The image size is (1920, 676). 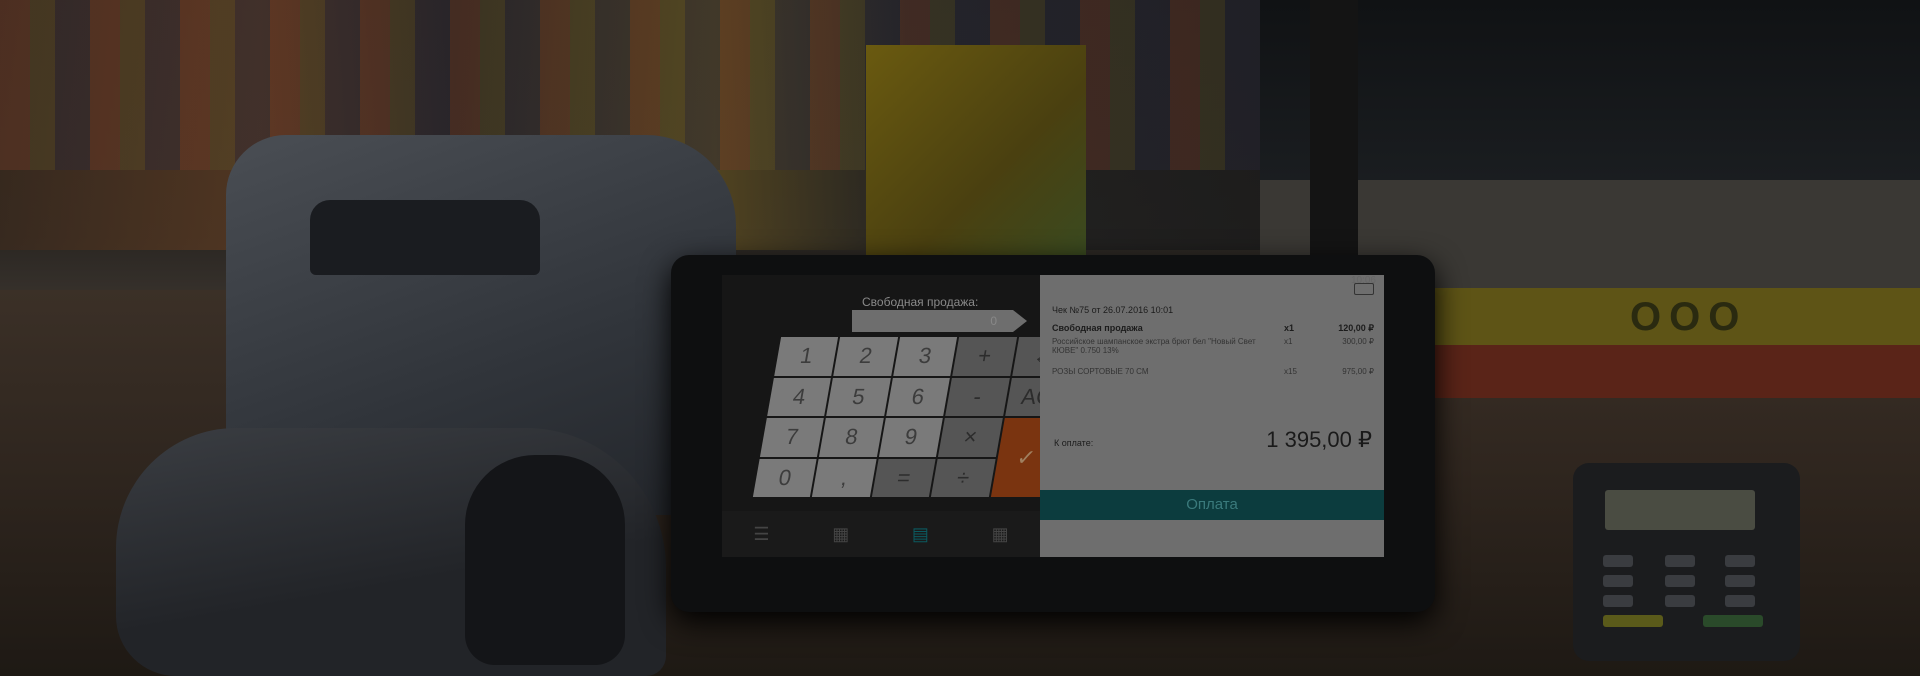 I want to click on key-3: 3, so click(x=925, y=356).